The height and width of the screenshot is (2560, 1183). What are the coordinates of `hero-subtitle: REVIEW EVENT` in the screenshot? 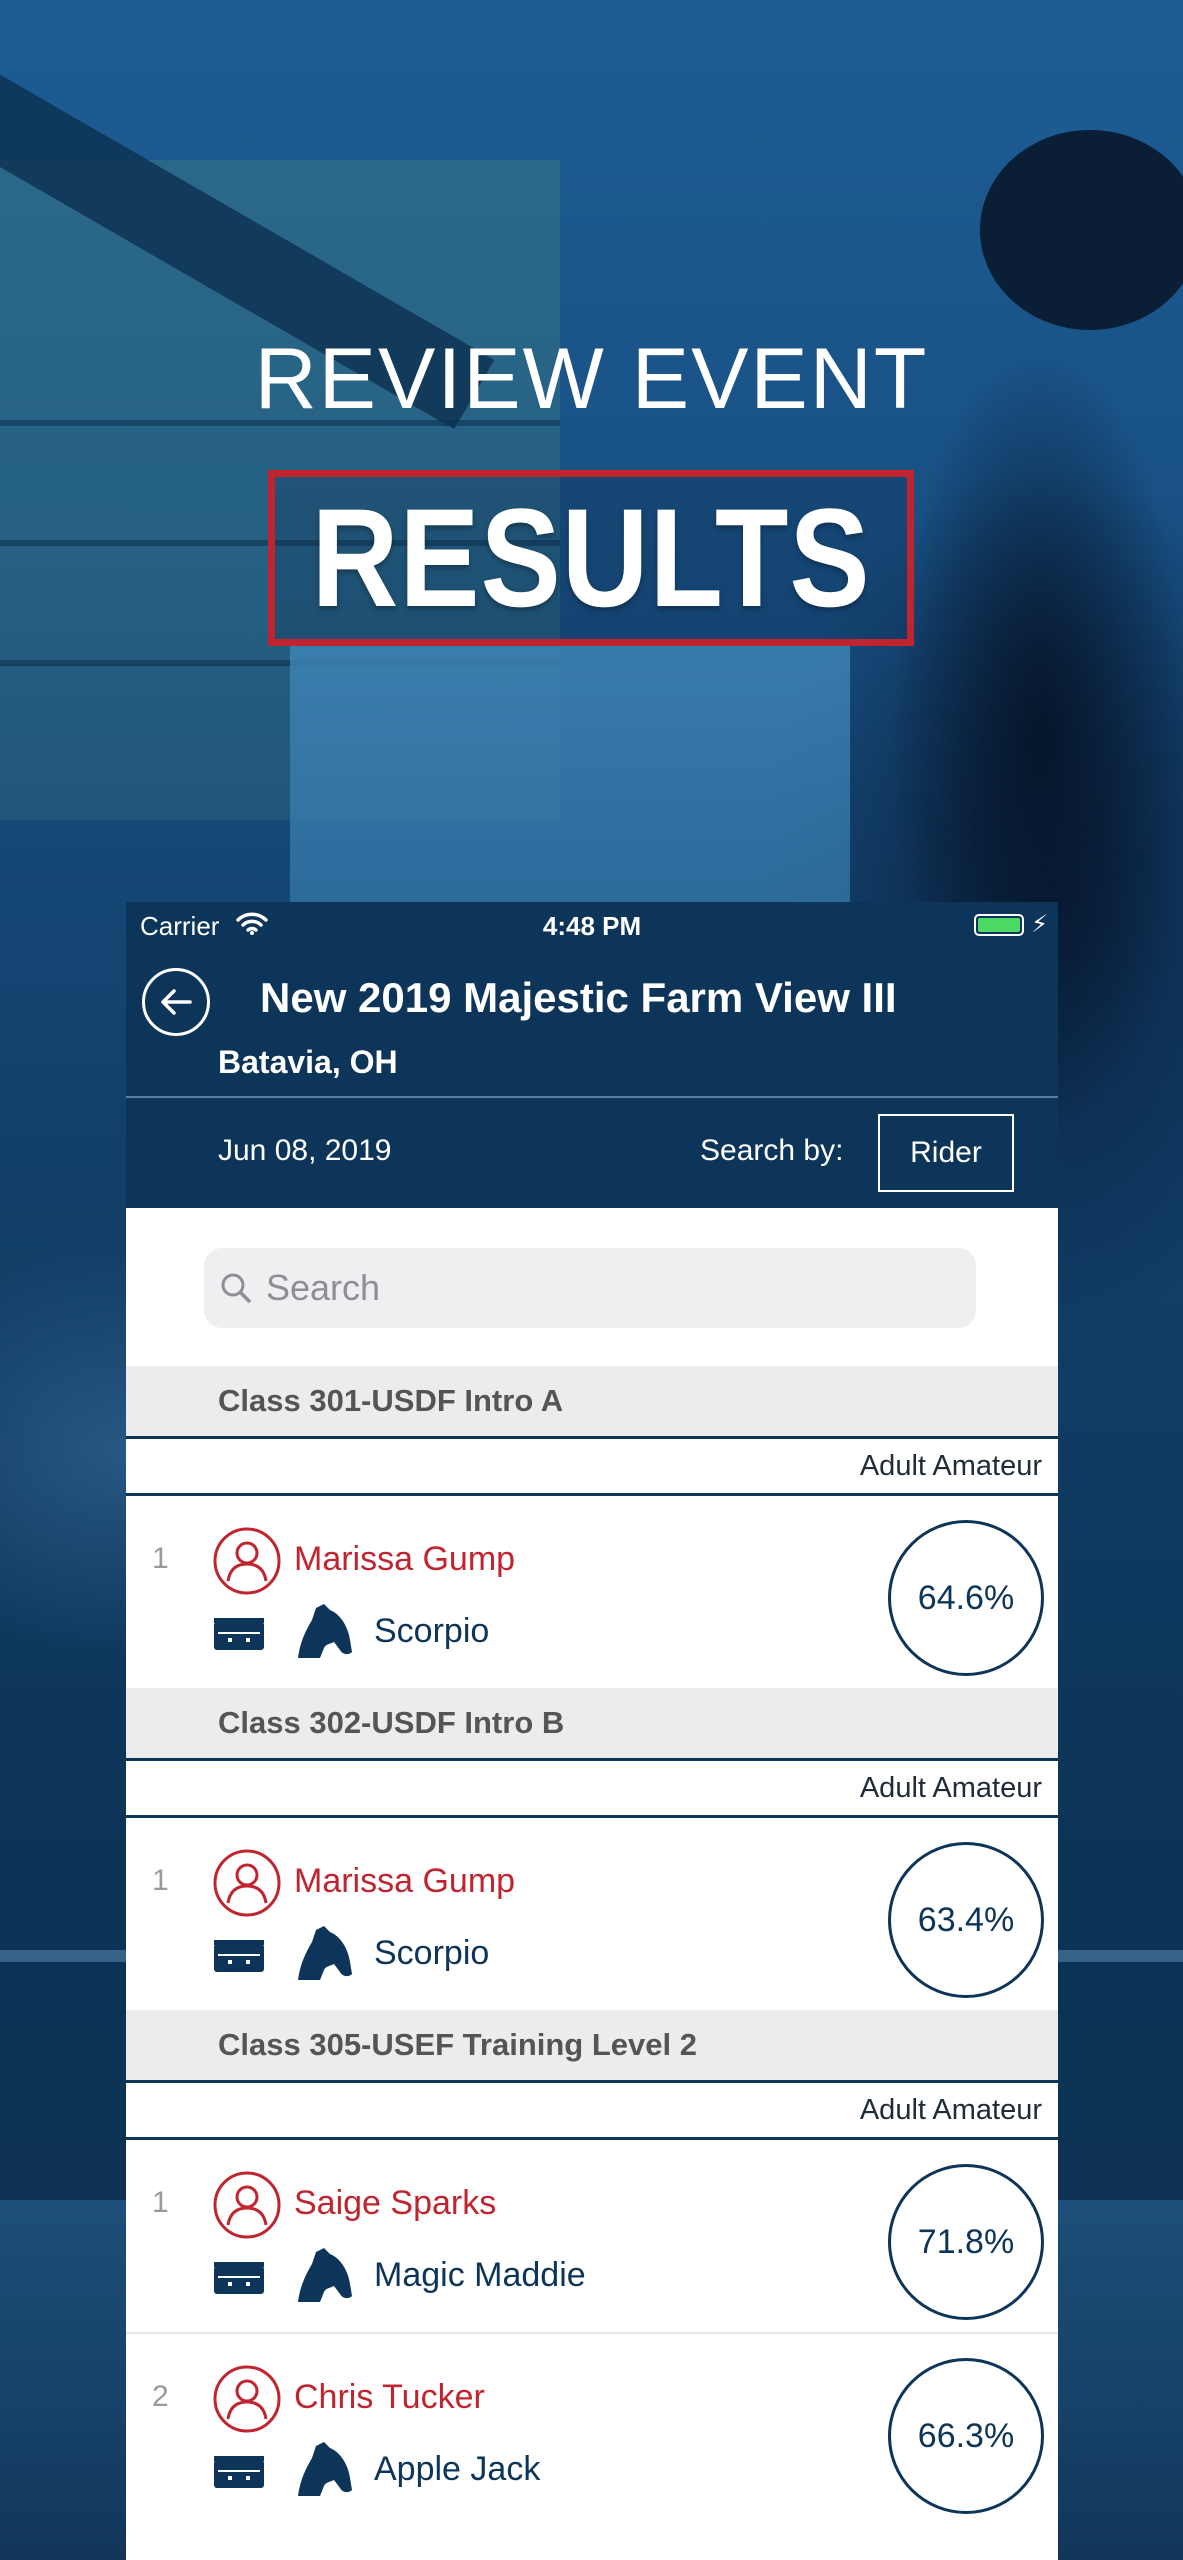 It's located at (591, 379).